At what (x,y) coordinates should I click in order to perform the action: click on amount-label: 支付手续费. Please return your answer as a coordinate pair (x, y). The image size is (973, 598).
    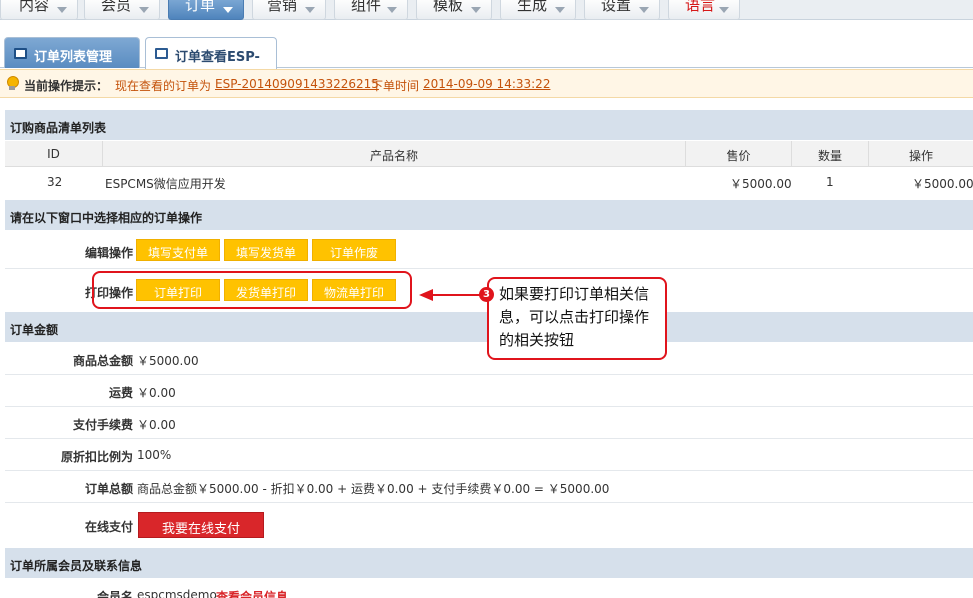
    Looking at the image, I should click on (102, 425).